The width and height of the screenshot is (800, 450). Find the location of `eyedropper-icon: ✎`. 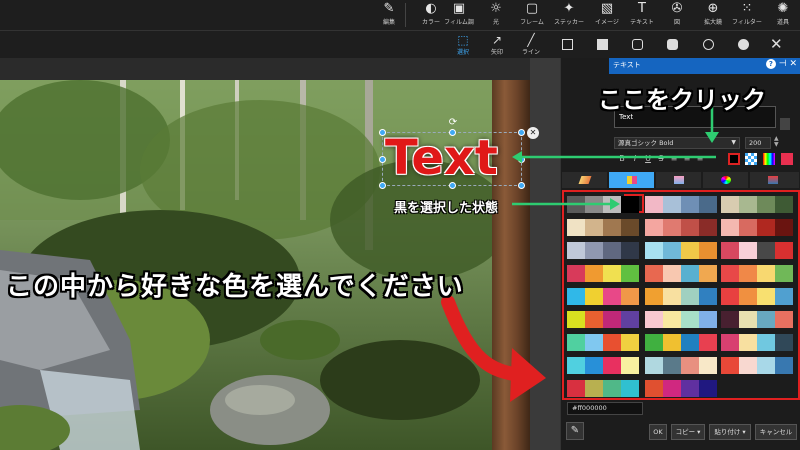

eyedropper-icon: ✎ is located at coordinates (575, 431).